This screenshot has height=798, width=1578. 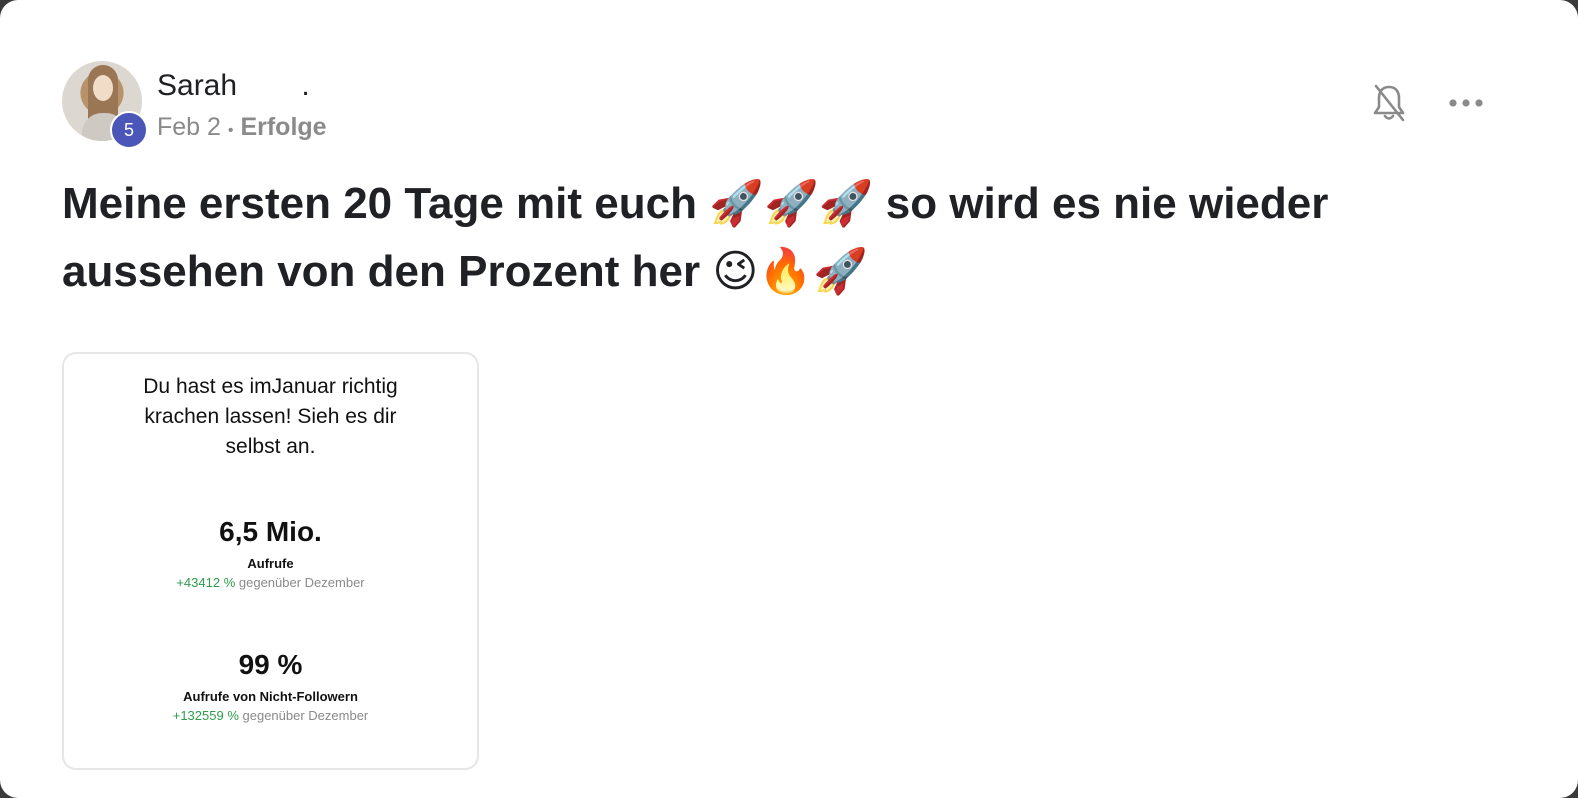 What do you see at coordinates (782, 105) in the screenshot?
I see `post-header: 5 Sarah . Feb 2 • Erfolge` at bounding box center [782, 105].